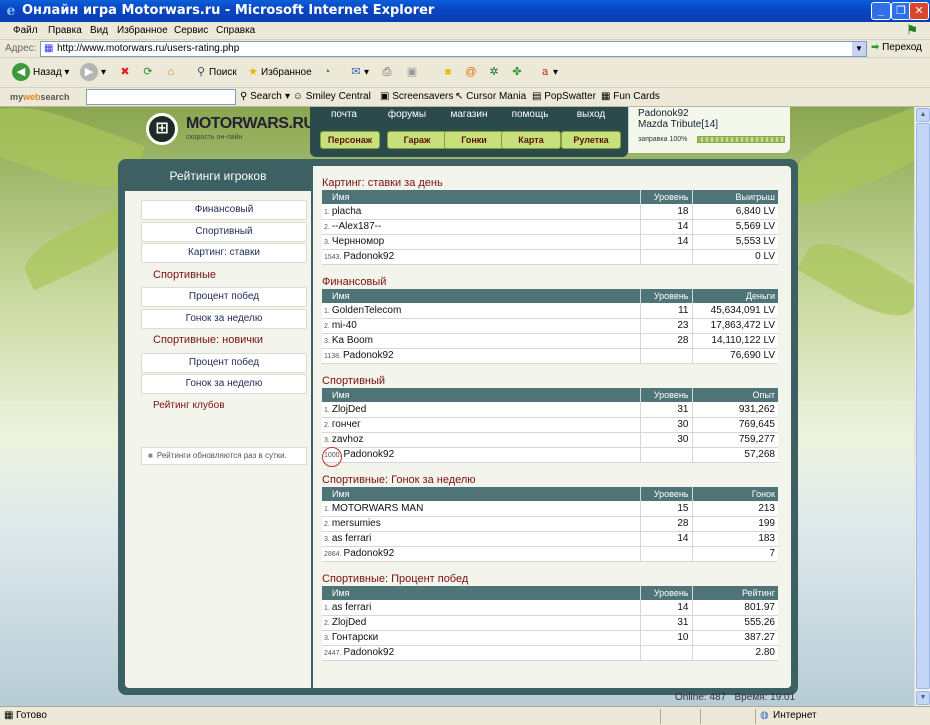 The image size is (930, 725). What do you see at coordinates (901, 11) in the screenshot?
I see `maximize-button: ❐` at bounding box center [901, 11].